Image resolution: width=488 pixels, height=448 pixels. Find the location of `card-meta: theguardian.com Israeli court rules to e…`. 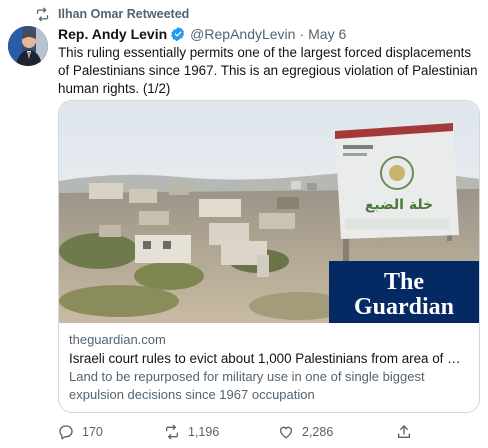

card-meta: theguardian.com Israeli court rules to e… is located at coordinates (270, 367).